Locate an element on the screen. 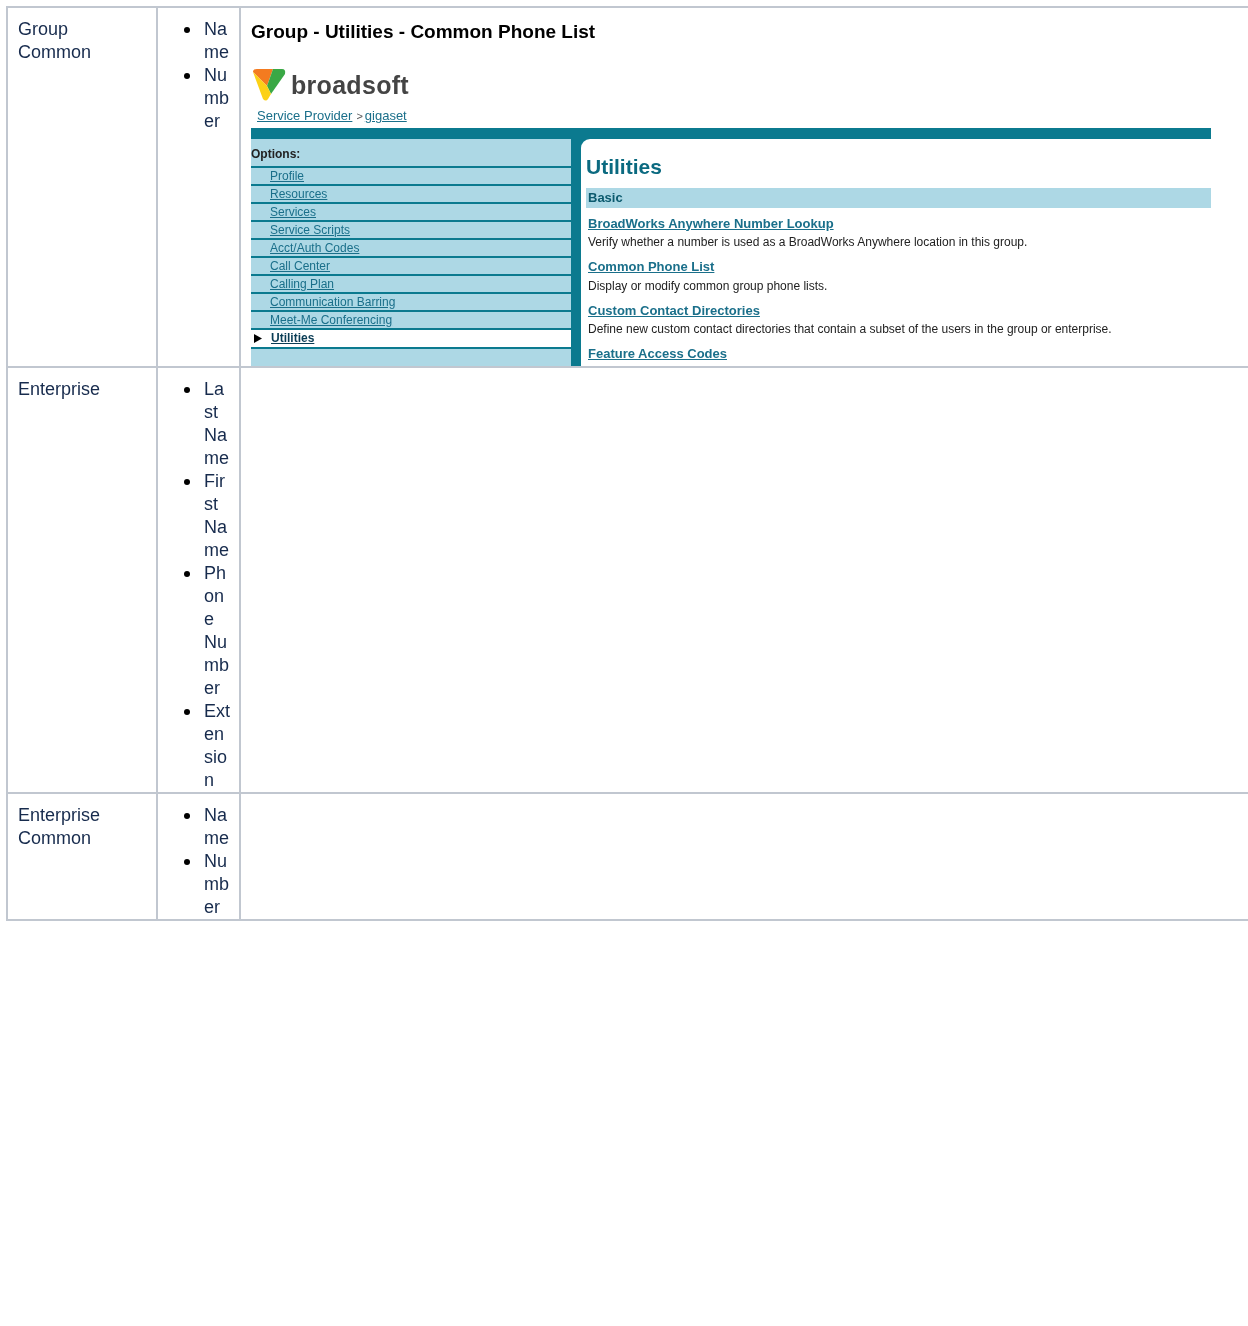  content-heading: Utilities is located at coordinates (624, 166).